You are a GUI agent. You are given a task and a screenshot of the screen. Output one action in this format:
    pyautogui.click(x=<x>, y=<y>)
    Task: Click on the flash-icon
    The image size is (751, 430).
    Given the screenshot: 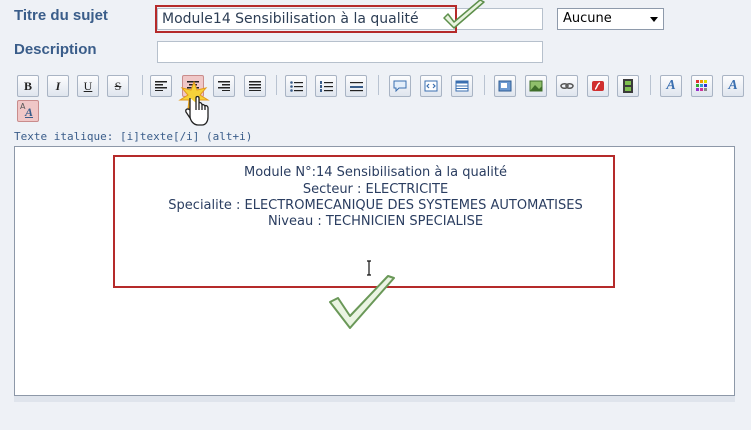 What is the action you would take?
    pyautogui.click(x=598, y=86)
    